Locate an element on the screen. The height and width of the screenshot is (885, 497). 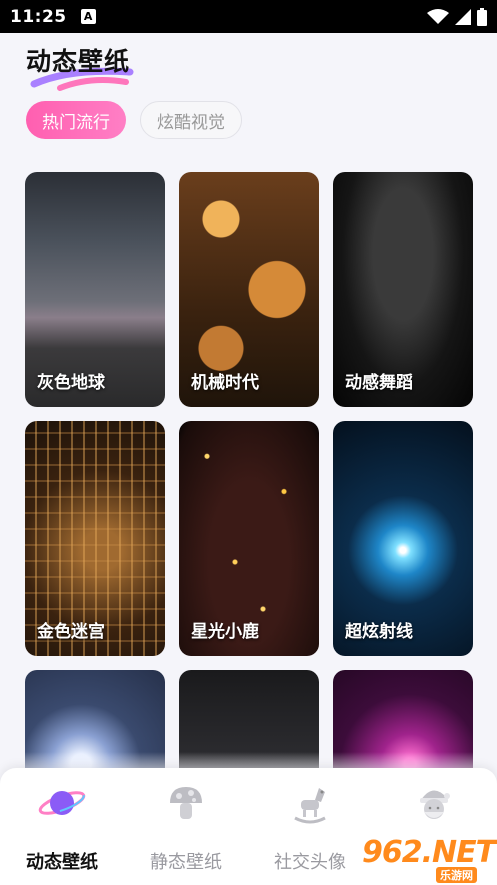
mushroom-icon is located at coordinates (186, 803).